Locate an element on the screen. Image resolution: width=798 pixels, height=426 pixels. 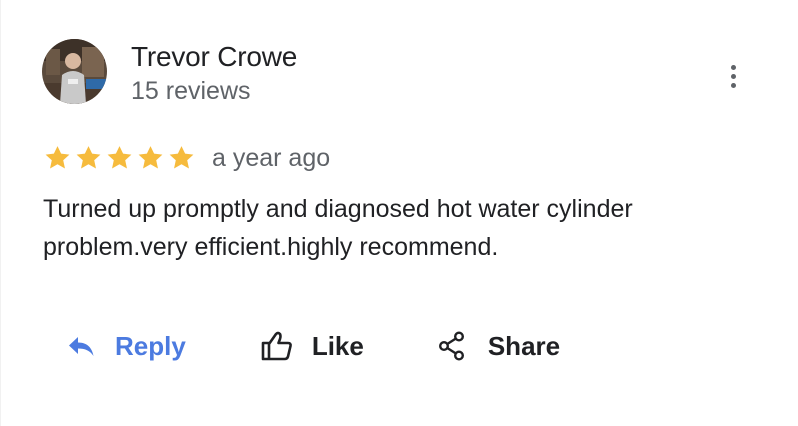
reply-label: Reply is located at coordinates (150, 346).